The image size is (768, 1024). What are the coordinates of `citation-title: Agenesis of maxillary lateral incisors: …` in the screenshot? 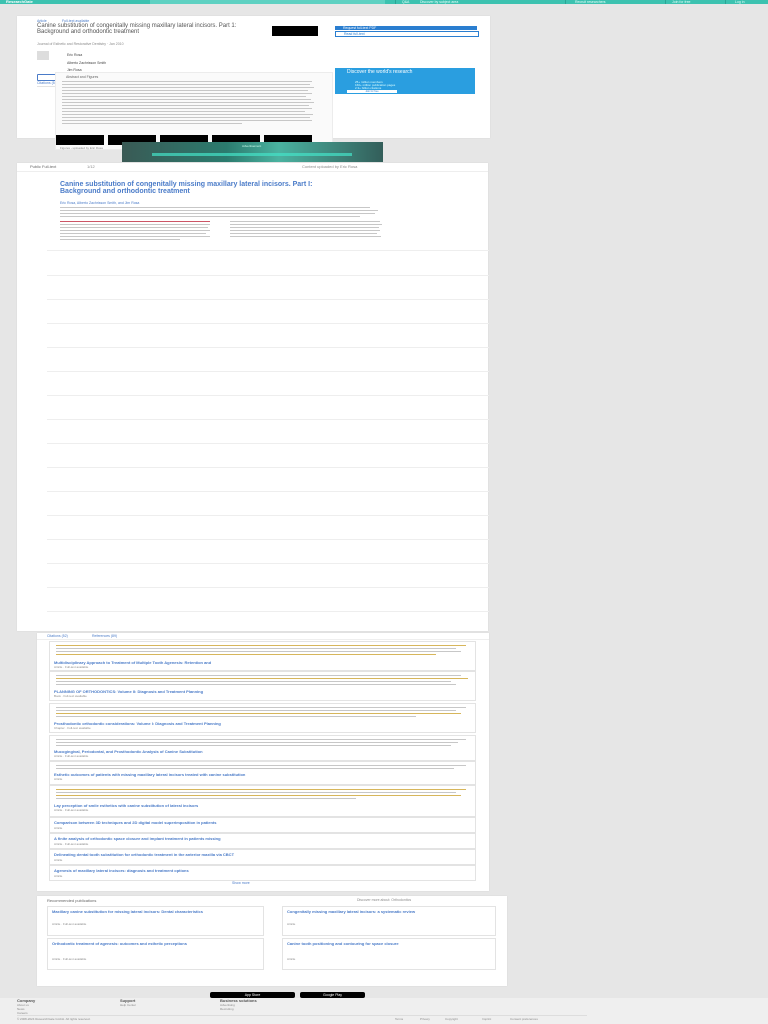 It's located at (121, 870).